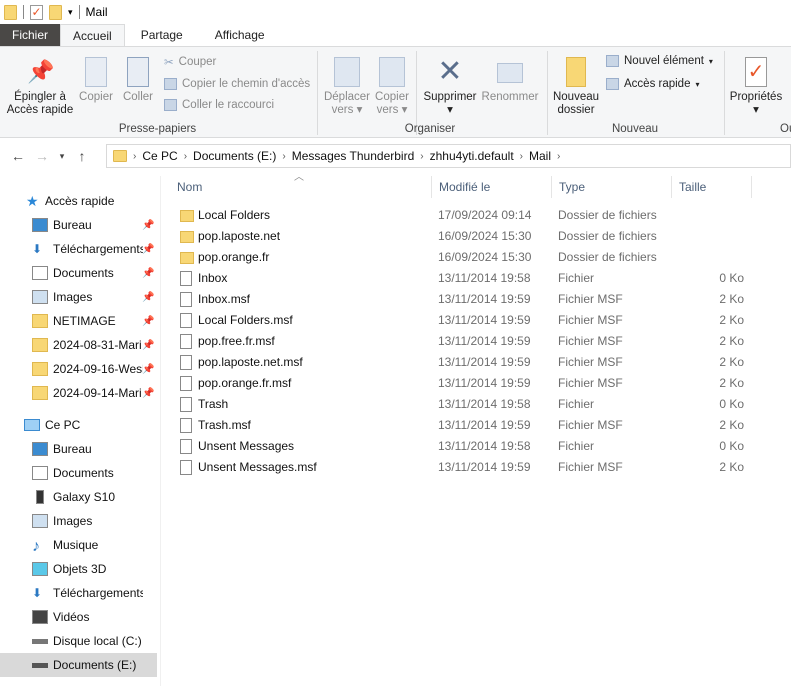 This screenshot has width=791, height=686. Describe the element at coordinates (234, 215) in the screenshot. I see `file-name: Local Folders` at that location.